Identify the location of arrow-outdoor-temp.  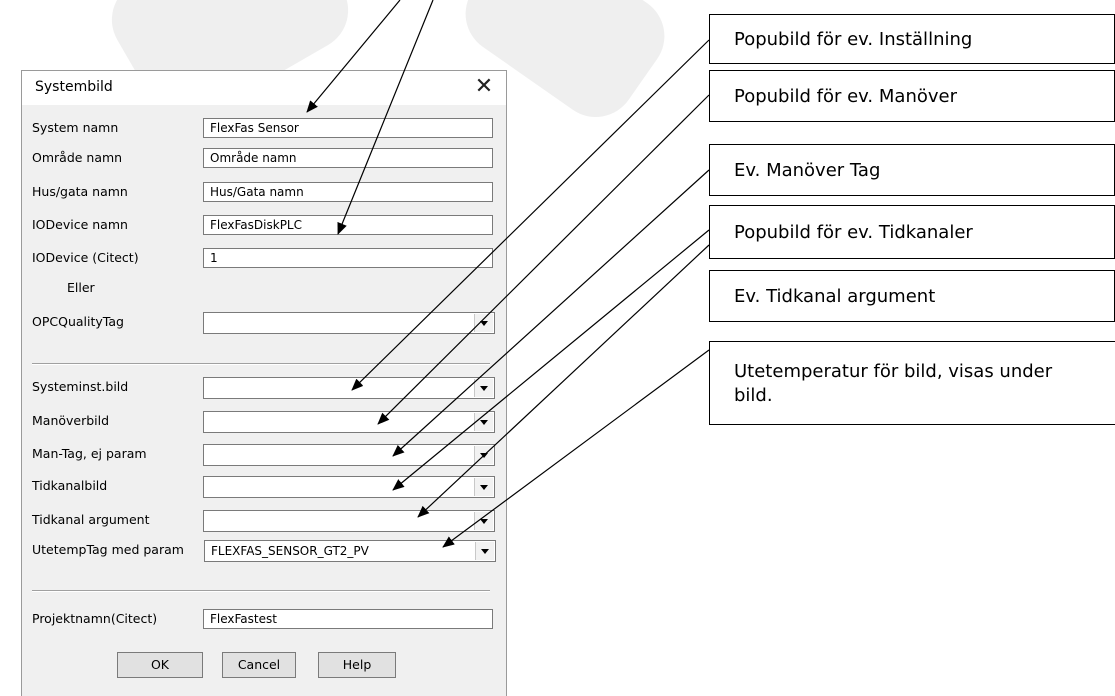
(576, 448).